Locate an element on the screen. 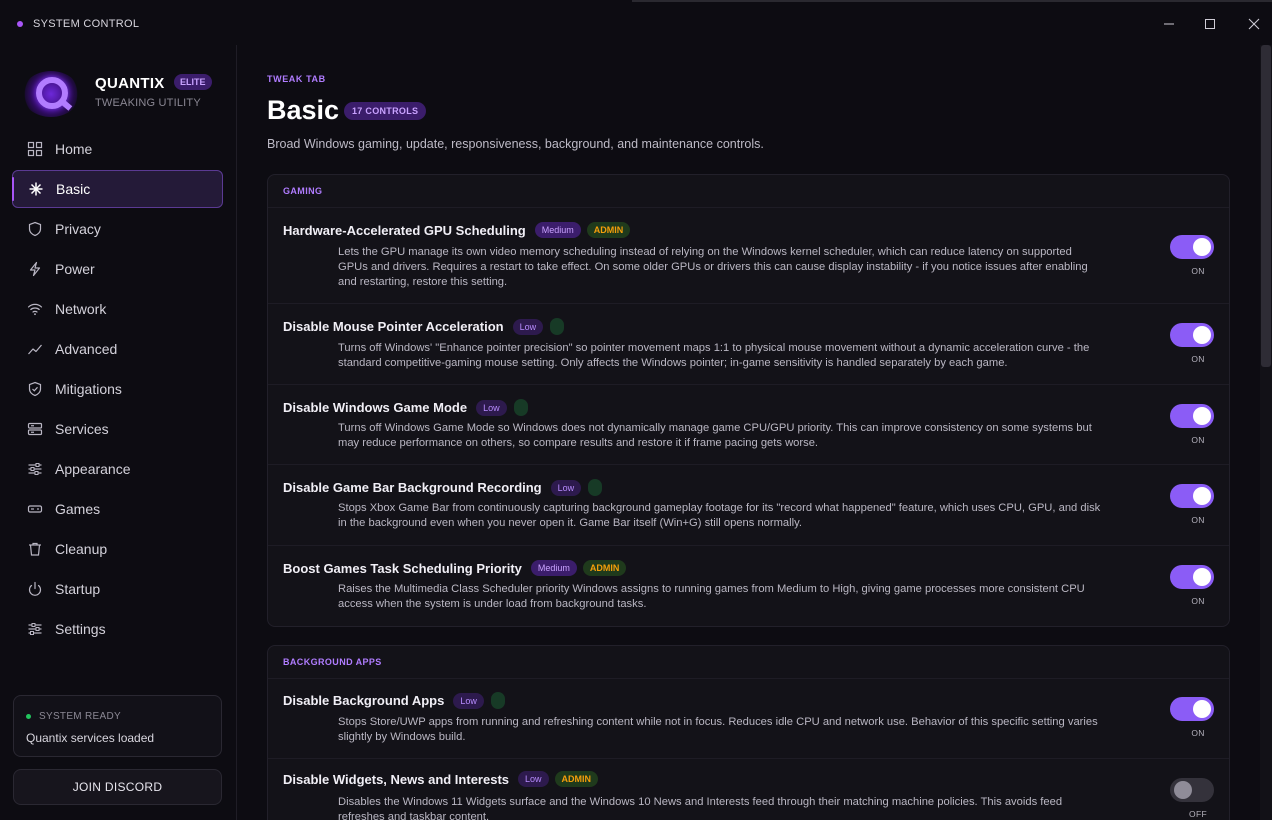 This screenshot has width=1272, height=820. sidebar-item-power: Power is located at coordinates (117, 269).